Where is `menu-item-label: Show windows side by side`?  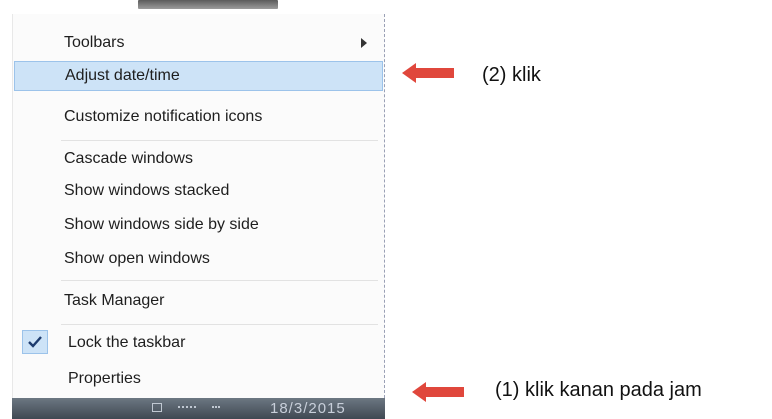
menu-item-label: Show windows side by side is located at coordinates (161, 224).